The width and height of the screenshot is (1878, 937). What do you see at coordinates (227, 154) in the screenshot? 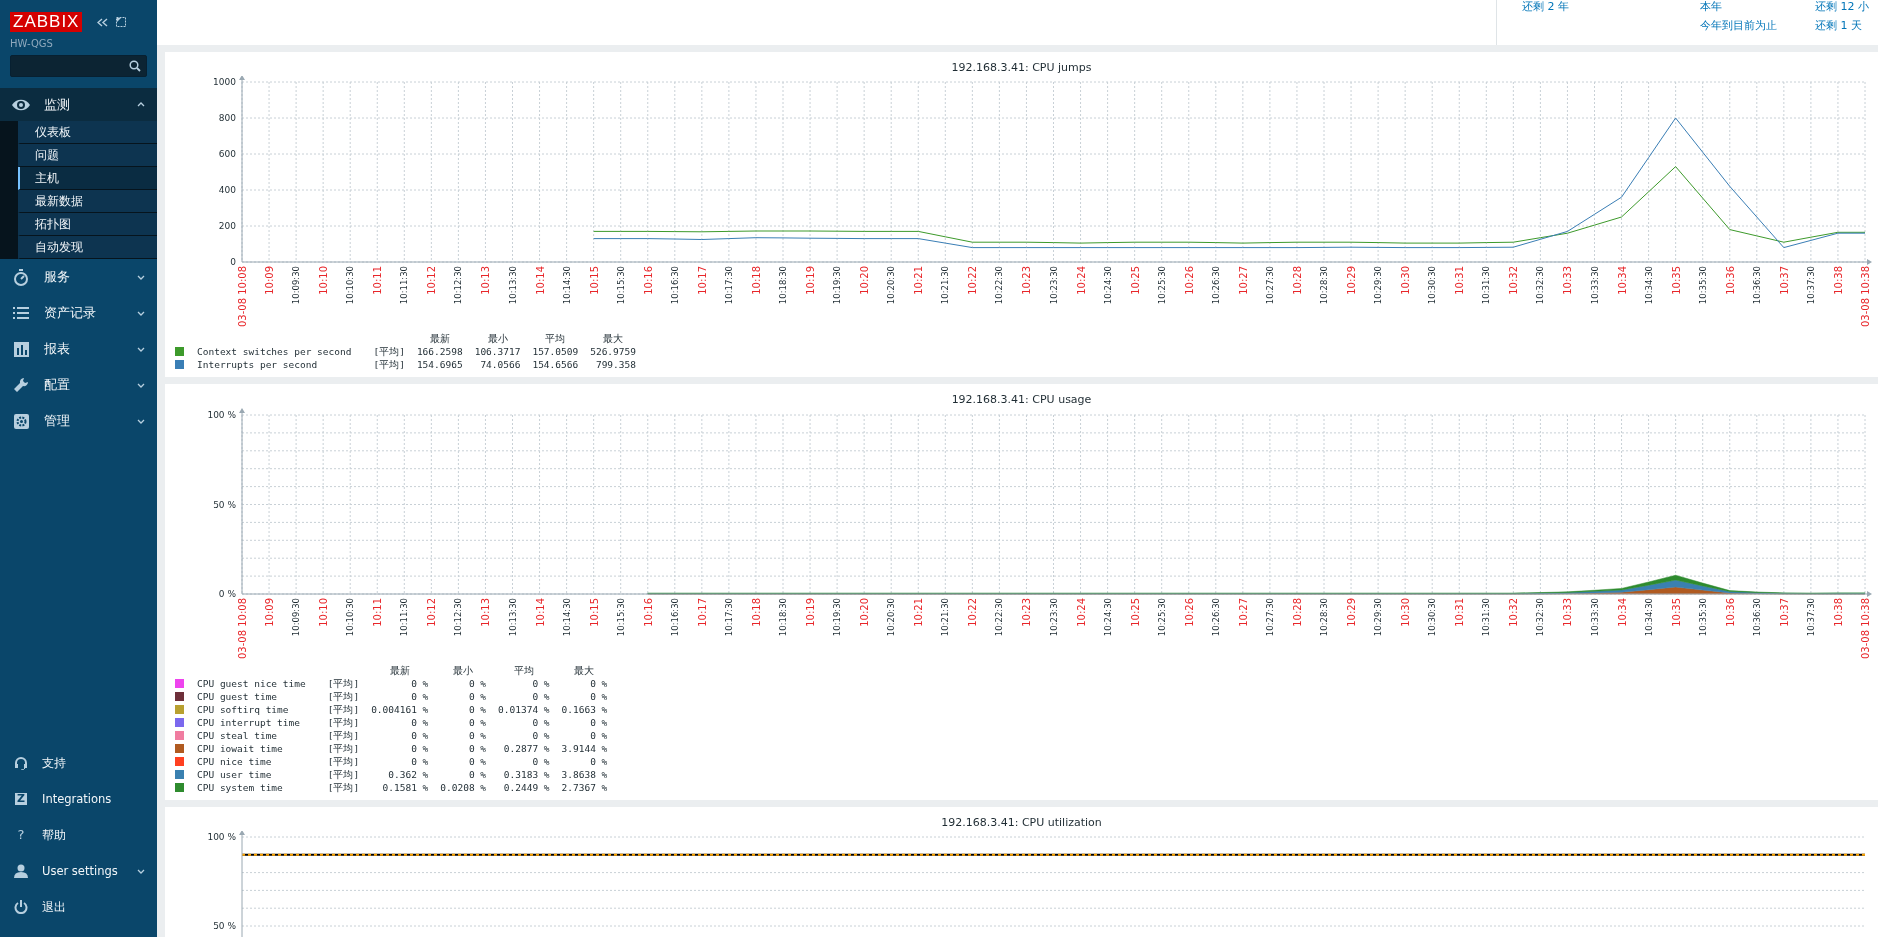
I see `y-tick-label: 600` at bounding box center [227, 154].